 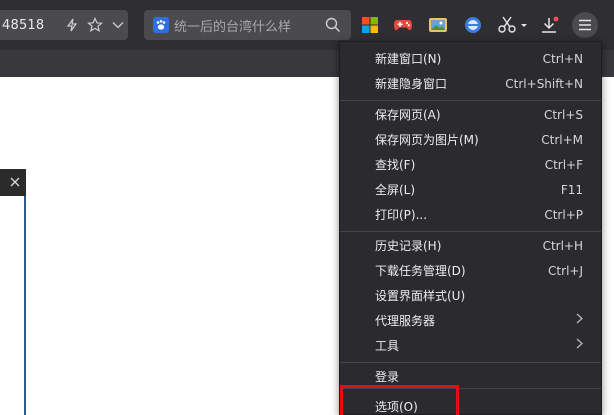 I want to click on main-menu-button, so click(x=585, y=25).